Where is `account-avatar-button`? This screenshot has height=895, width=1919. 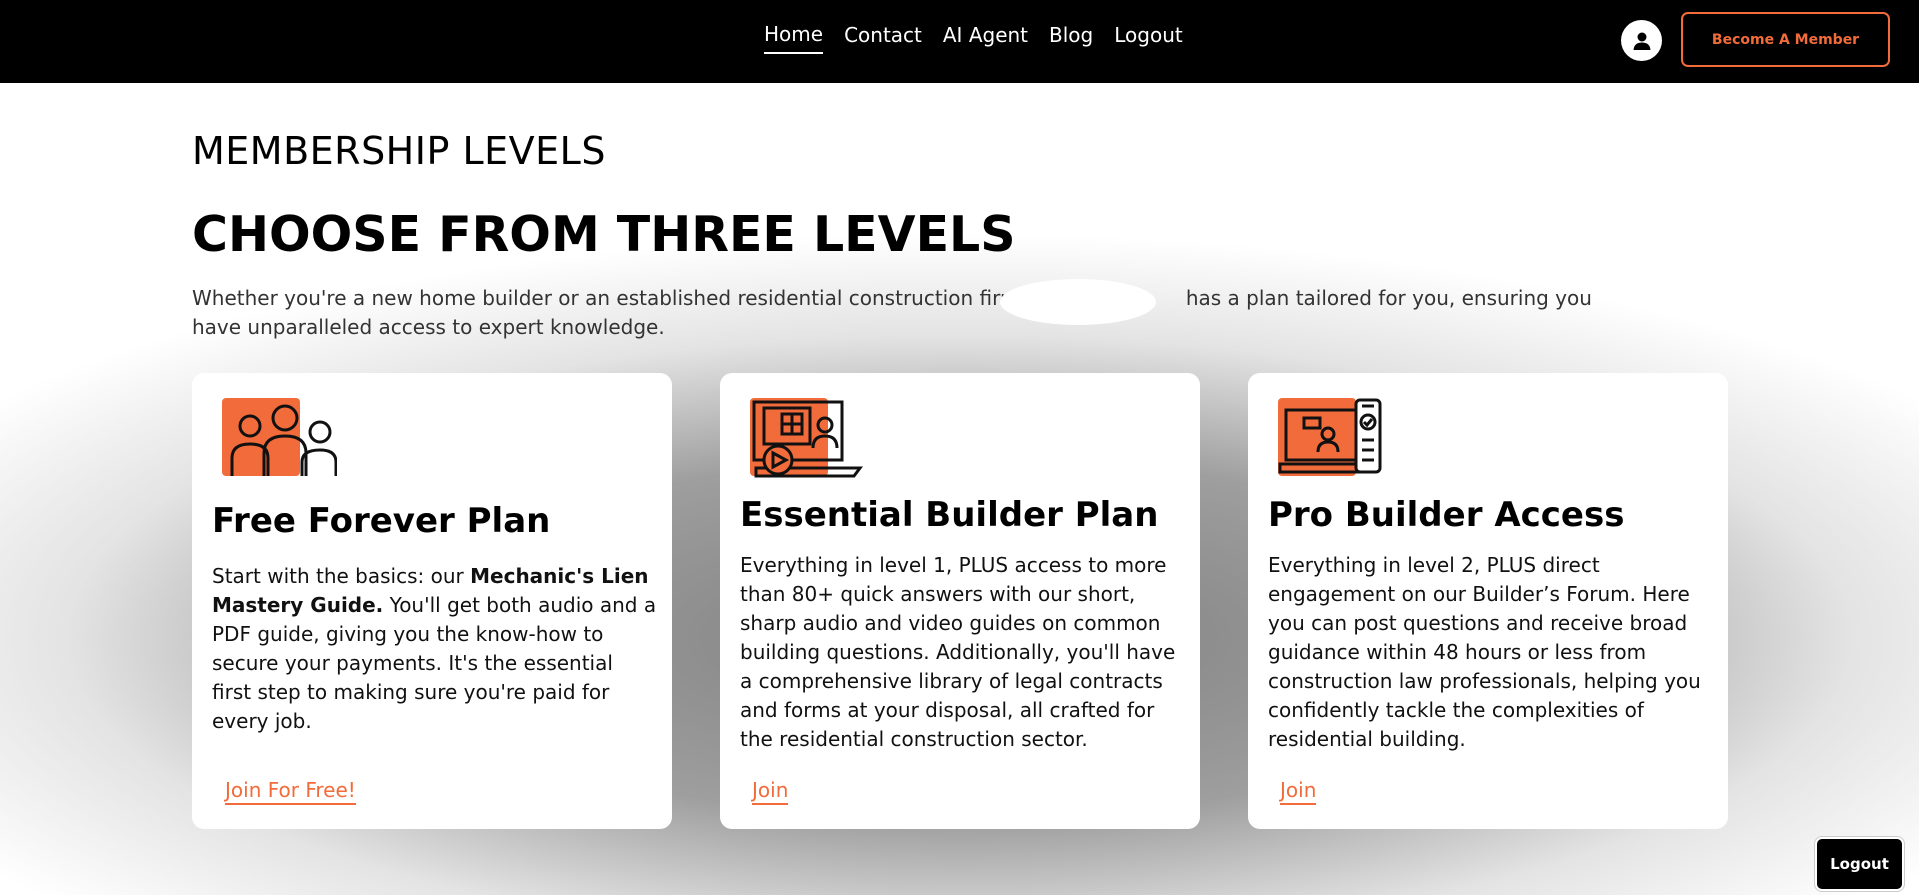
account-avatar-button is located at coordinates (1641, 40).